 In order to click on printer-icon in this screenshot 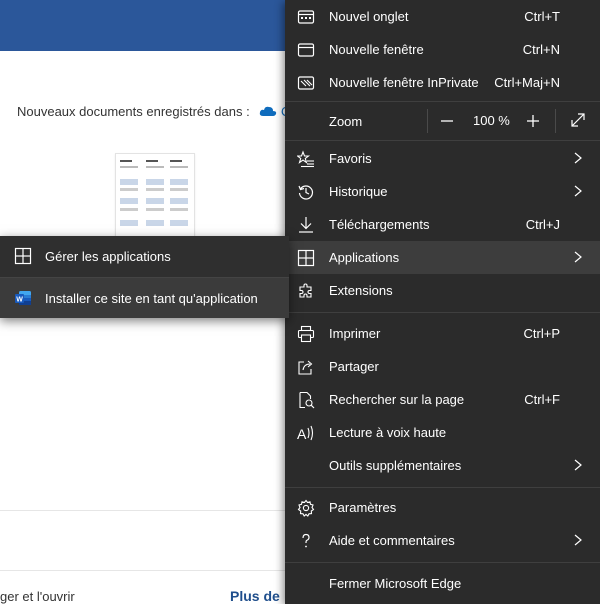, I will do `click(306, 334)`.